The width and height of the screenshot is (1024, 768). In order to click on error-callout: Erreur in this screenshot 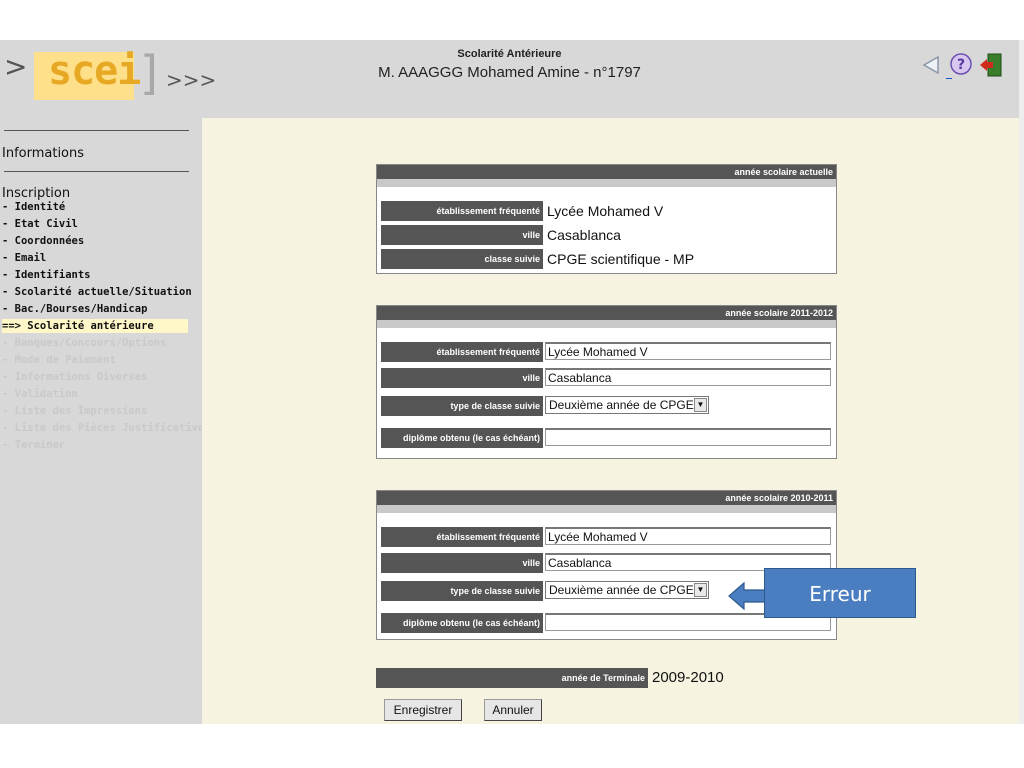, I will do `click(840, 593)`.